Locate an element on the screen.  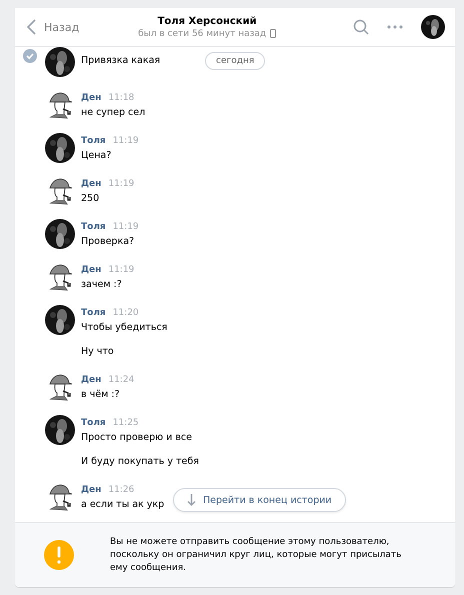
jump-to-end-button: Перейти в конец истории is located at coordinates (259, 500).